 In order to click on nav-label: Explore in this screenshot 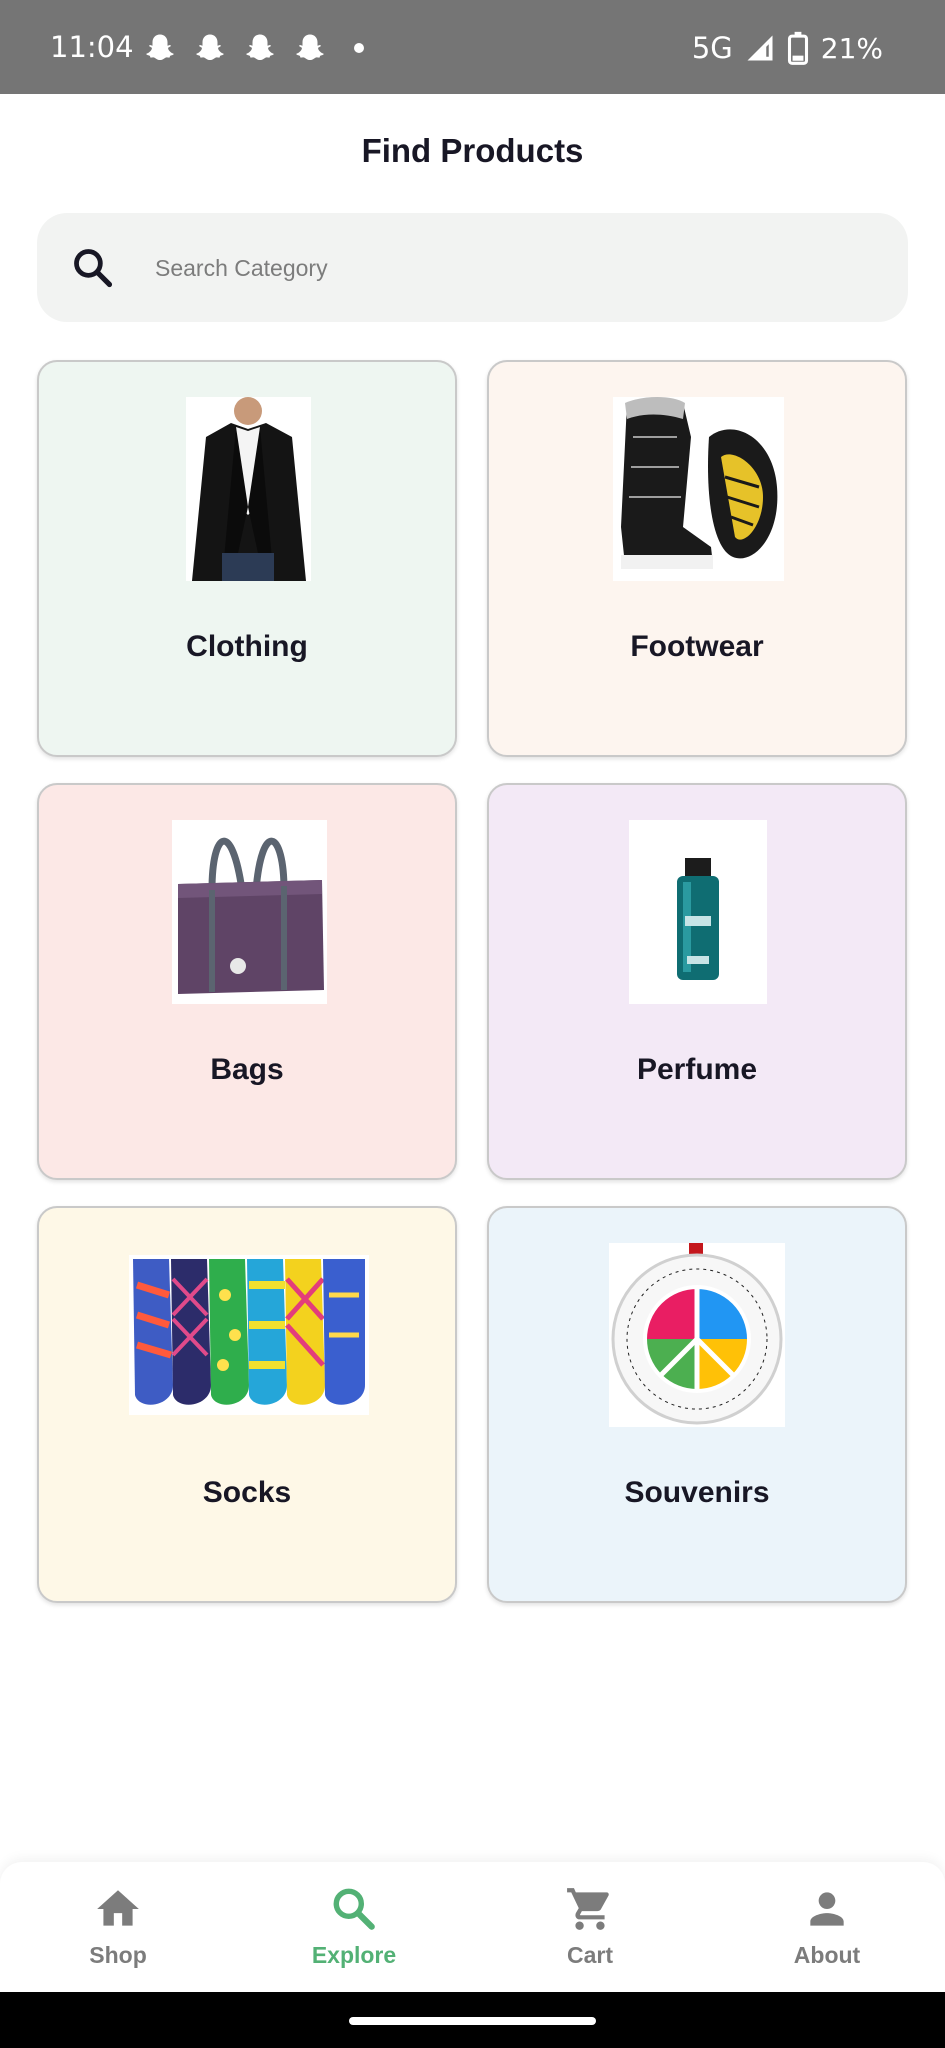, I will do `click(354, 1955)`.